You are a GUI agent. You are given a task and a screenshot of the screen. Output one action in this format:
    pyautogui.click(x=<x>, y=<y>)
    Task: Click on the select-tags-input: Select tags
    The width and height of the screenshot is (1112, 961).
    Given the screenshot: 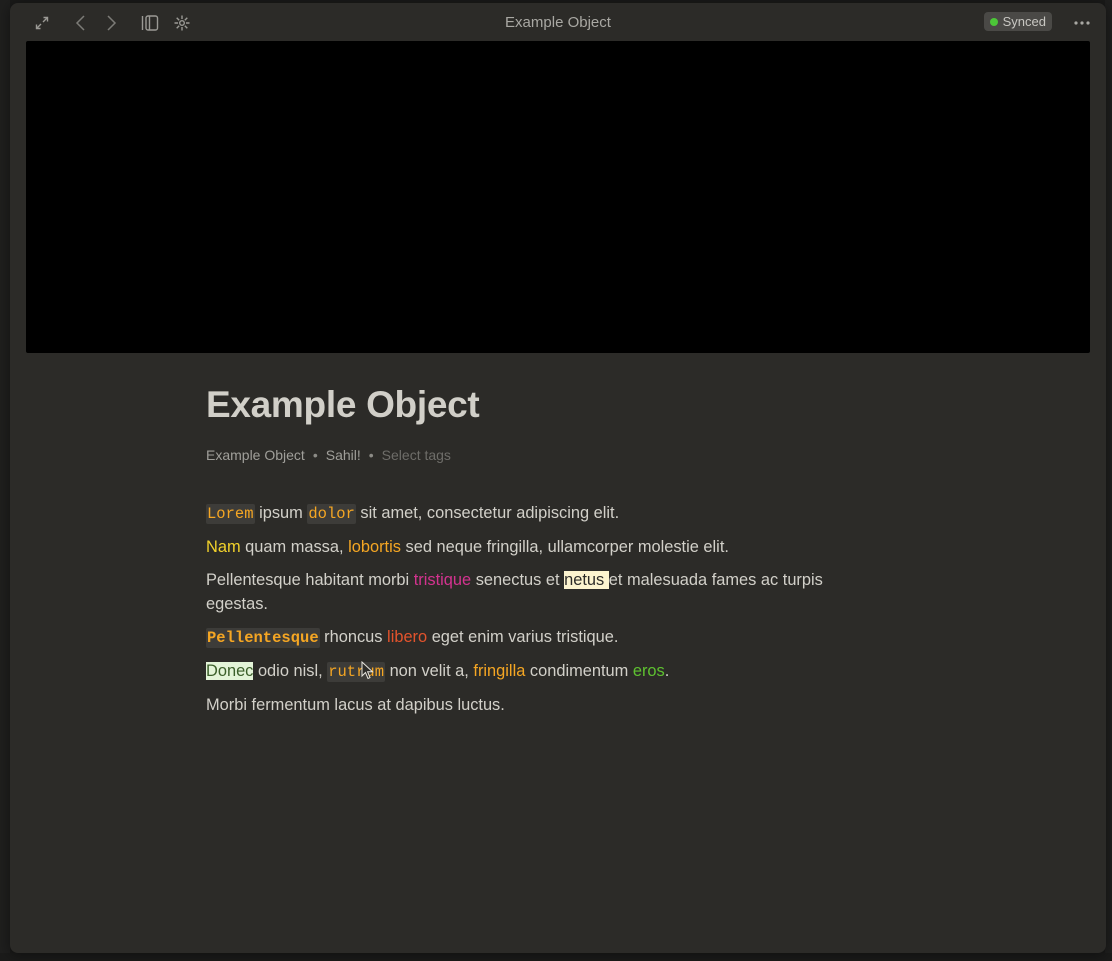 What is the action you would take?
    pyautogui.click(x=416, y=455)
    